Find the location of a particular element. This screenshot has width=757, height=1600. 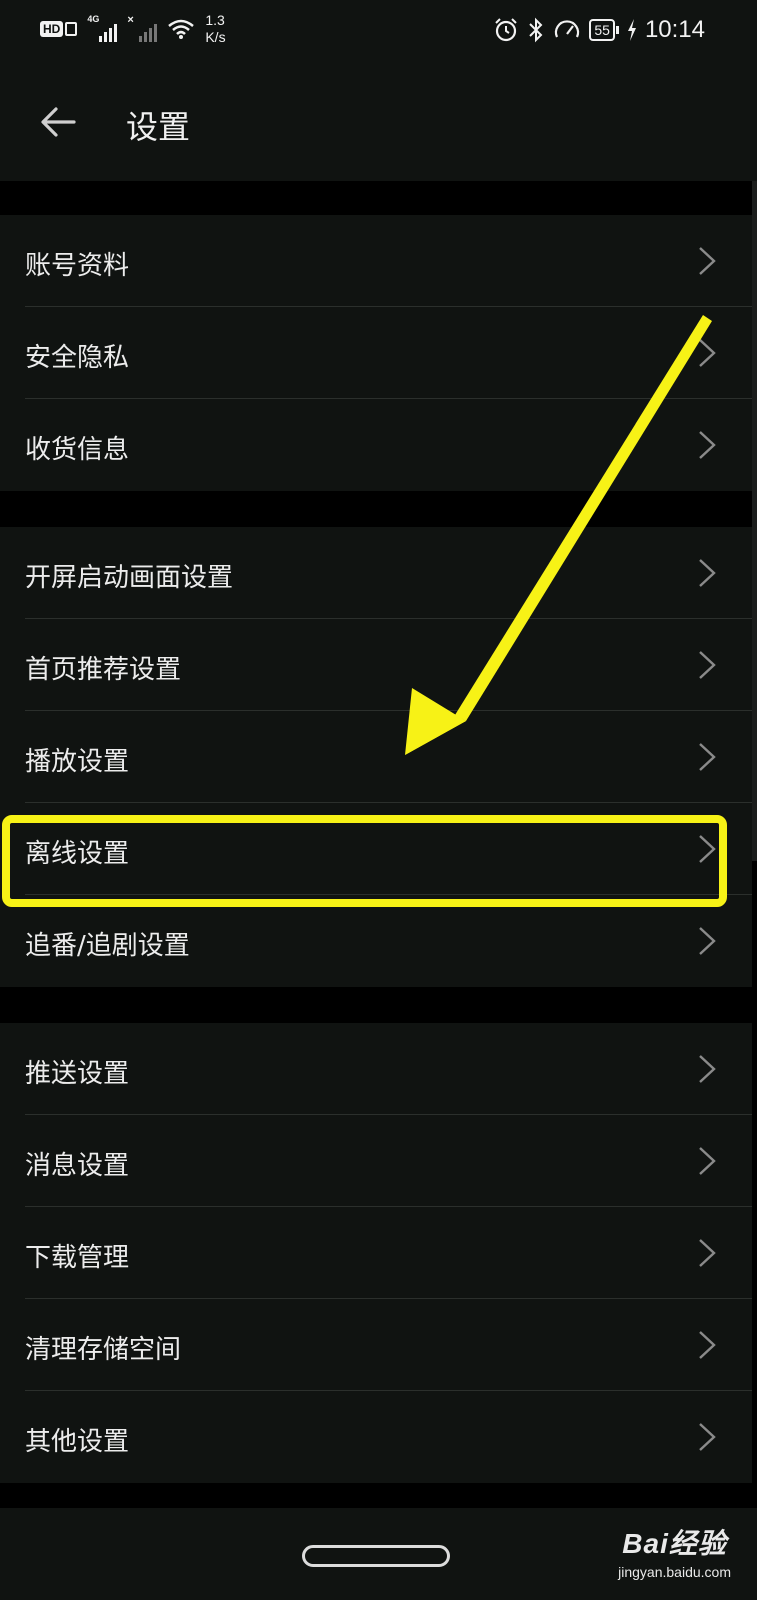

settings-item-label: 下载管理 is located at coordinates (77, 1258).